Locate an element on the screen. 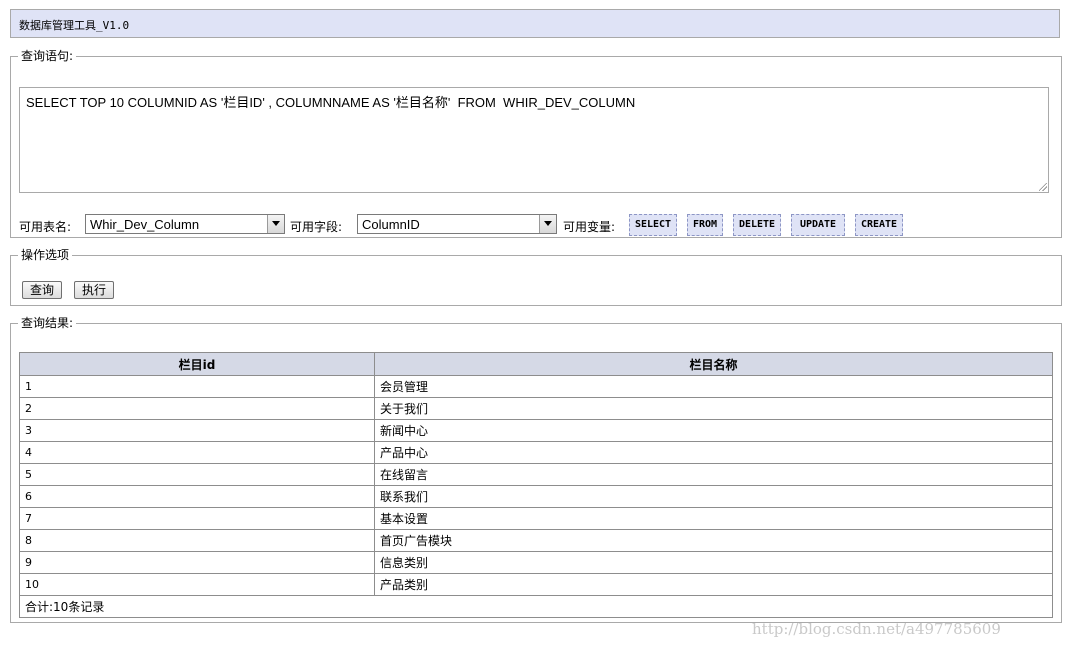 This screenshot has height=650, width=1072. table-row: 5 在线留言 is located at coordinates (536, 474).